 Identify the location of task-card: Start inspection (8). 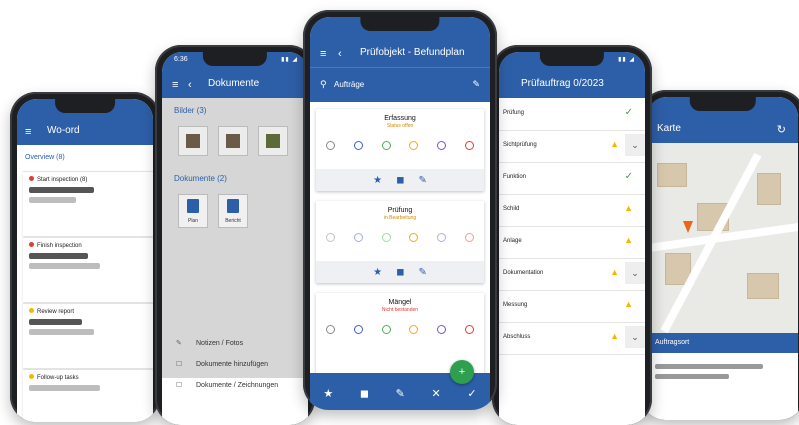
(88, 203).